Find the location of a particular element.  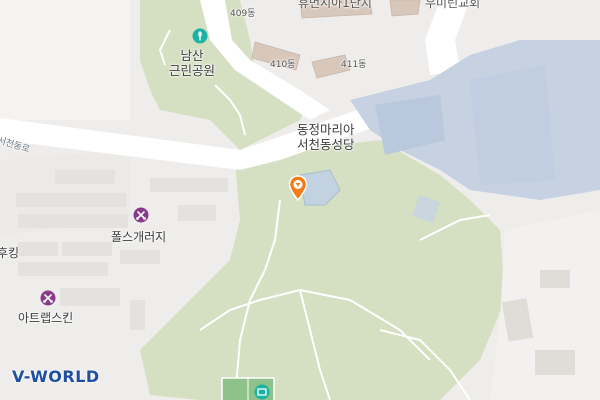

label-shop1: 폴스개러지 is located at coordinates (139, 237).